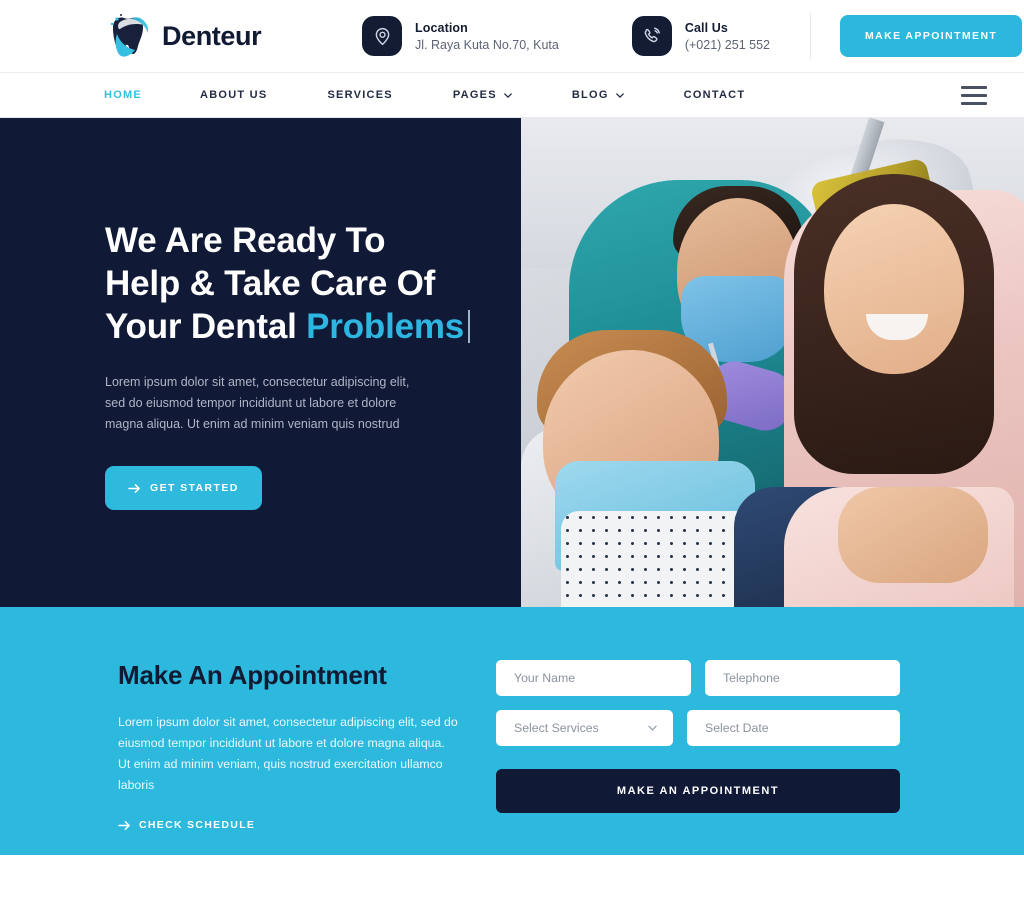 The height and width of the screenshot is (911, 1024). What do you see at coordinates (760, 757) in the screenshot?
I see `appointment-form: Select Services MAKE AN APPOINTMENT` at bounding box center [760, 757].